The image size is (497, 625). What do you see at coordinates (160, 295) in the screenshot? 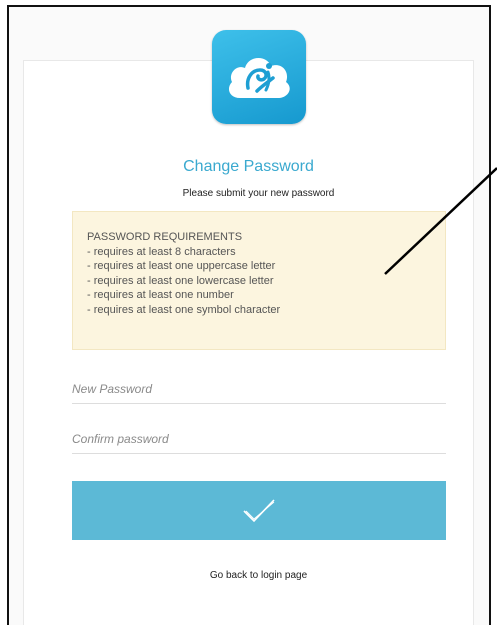
I see `requirement-item: - requires at least one number` at bounding box center [160, 295].